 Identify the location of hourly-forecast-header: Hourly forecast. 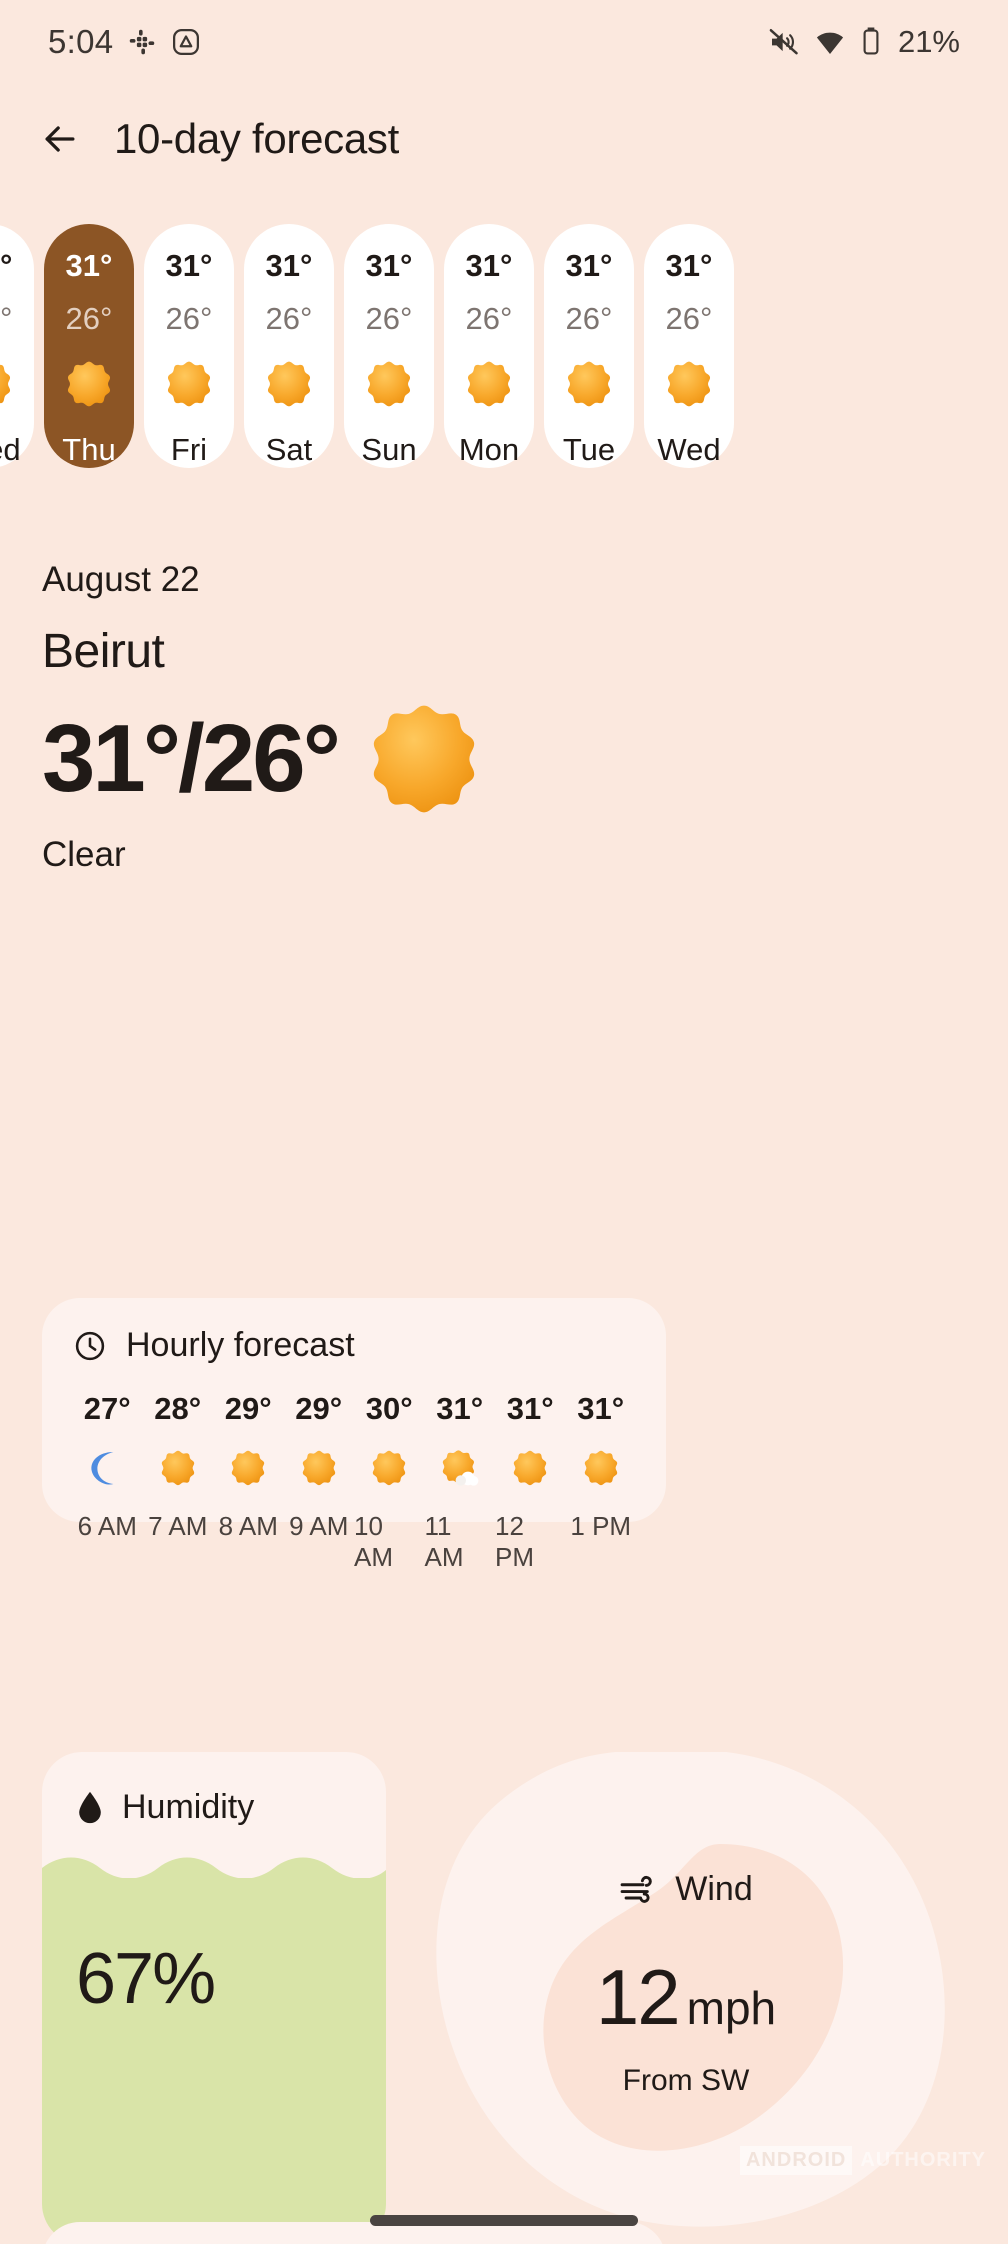
(354, 1345).